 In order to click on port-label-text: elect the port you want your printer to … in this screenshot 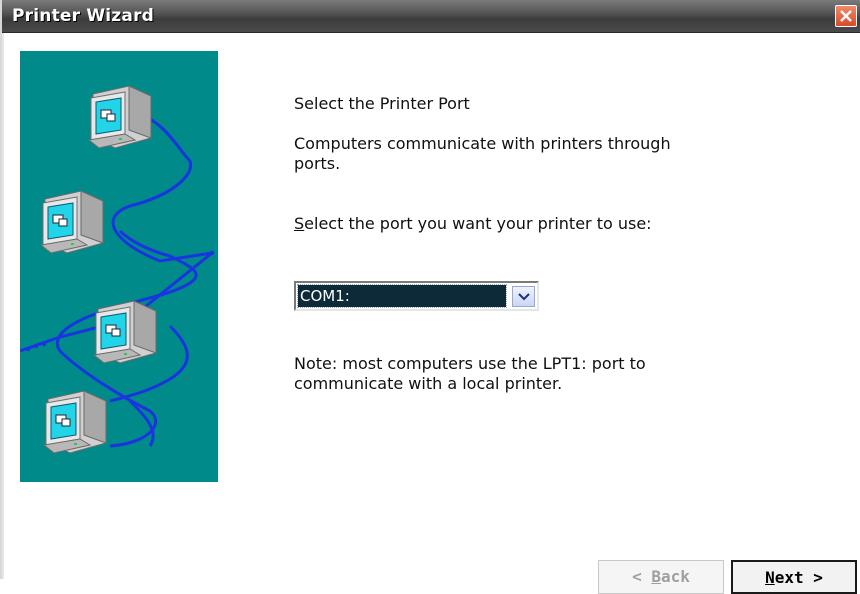, I will do `click(478, 223)`.